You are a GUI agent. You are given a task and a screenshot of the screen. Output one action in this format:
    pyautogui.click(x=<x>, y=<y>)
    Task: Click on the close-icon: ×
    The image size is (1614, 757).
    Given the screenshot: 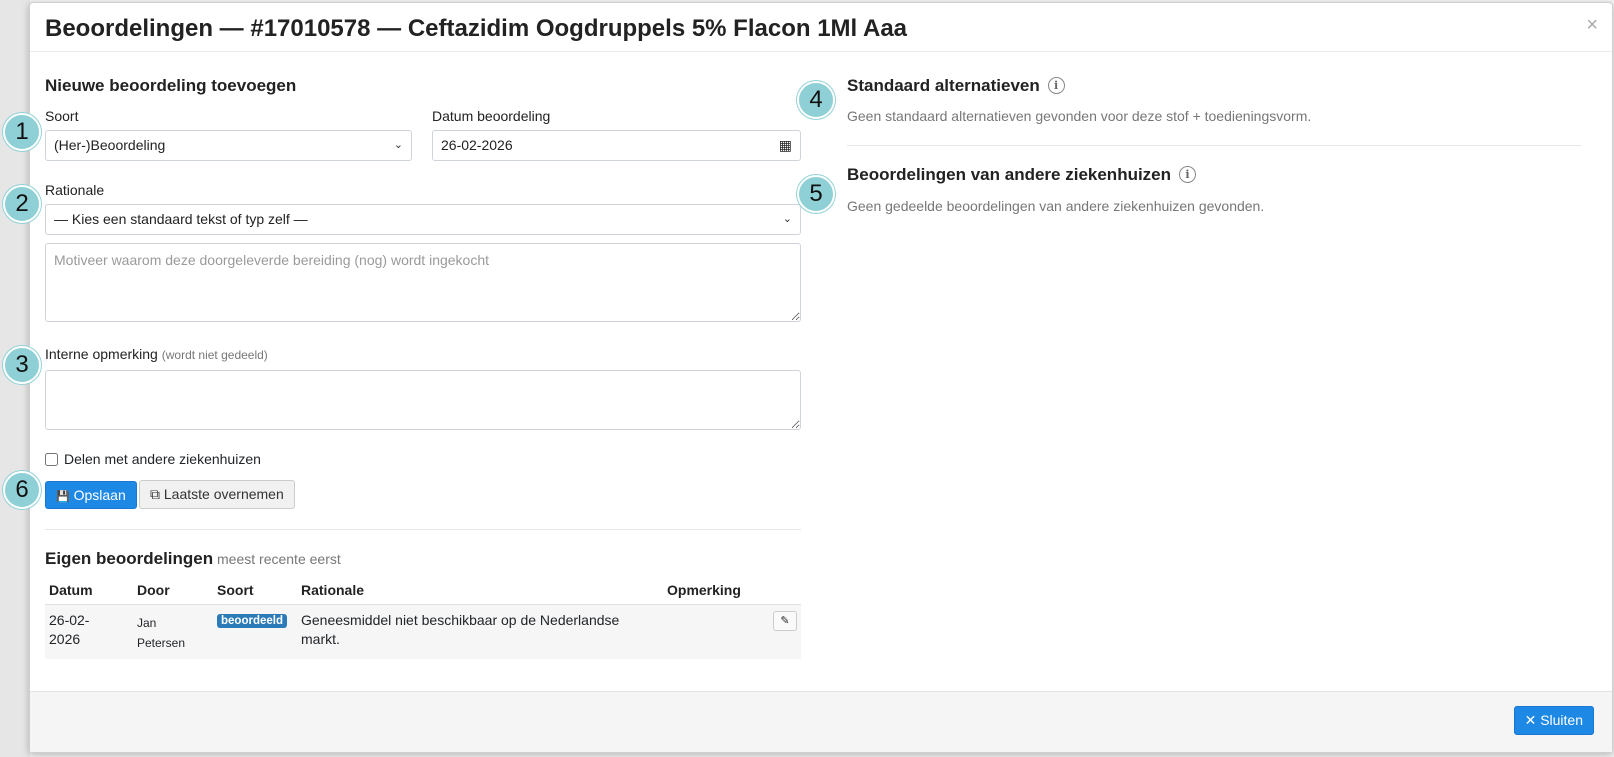 What is the action you would take?
    pyautogui.click(x=1592, y=25)
    